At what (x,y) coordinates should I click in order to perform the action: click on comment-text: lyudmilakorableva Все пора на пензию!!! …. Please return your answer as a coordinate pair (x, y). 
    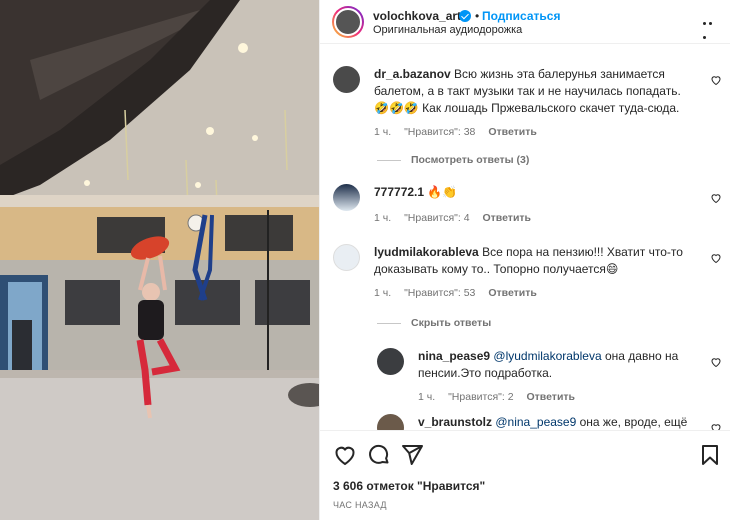
    Looking at the image, I should click on (534, 261).